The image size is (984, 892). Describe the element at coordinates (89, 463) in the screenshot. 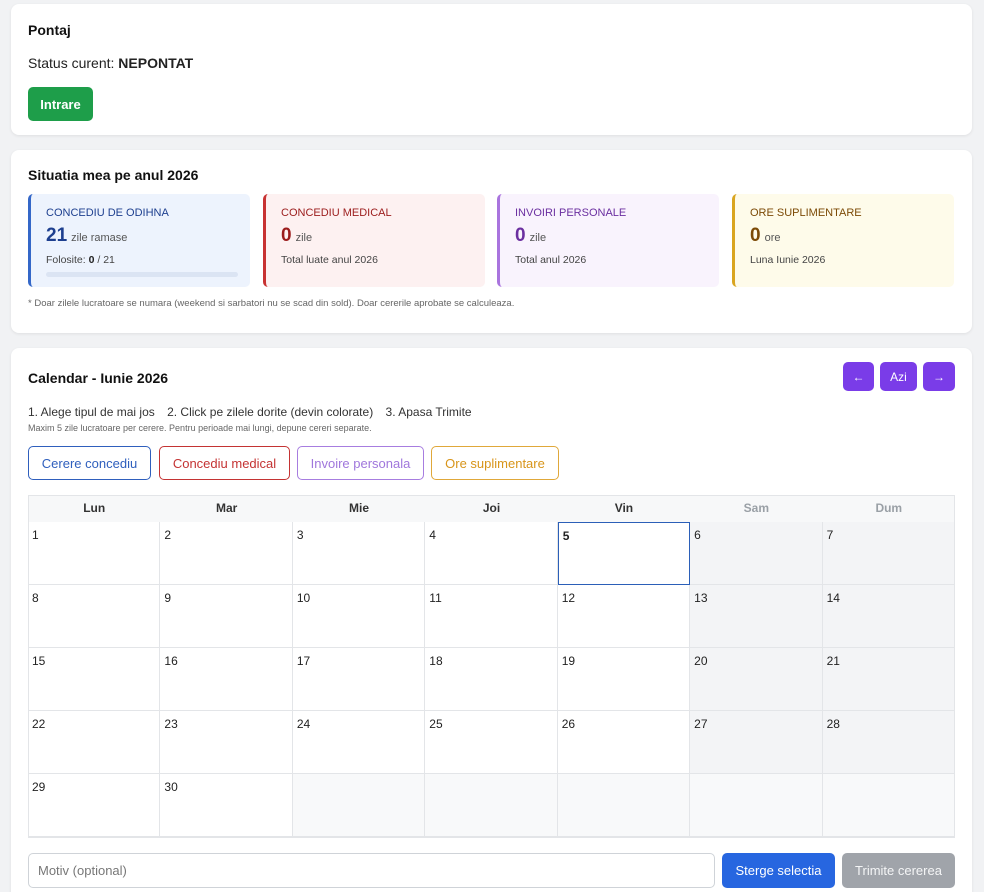

I see `type-cerere-concediu-button: Cerere concediu` at that location.